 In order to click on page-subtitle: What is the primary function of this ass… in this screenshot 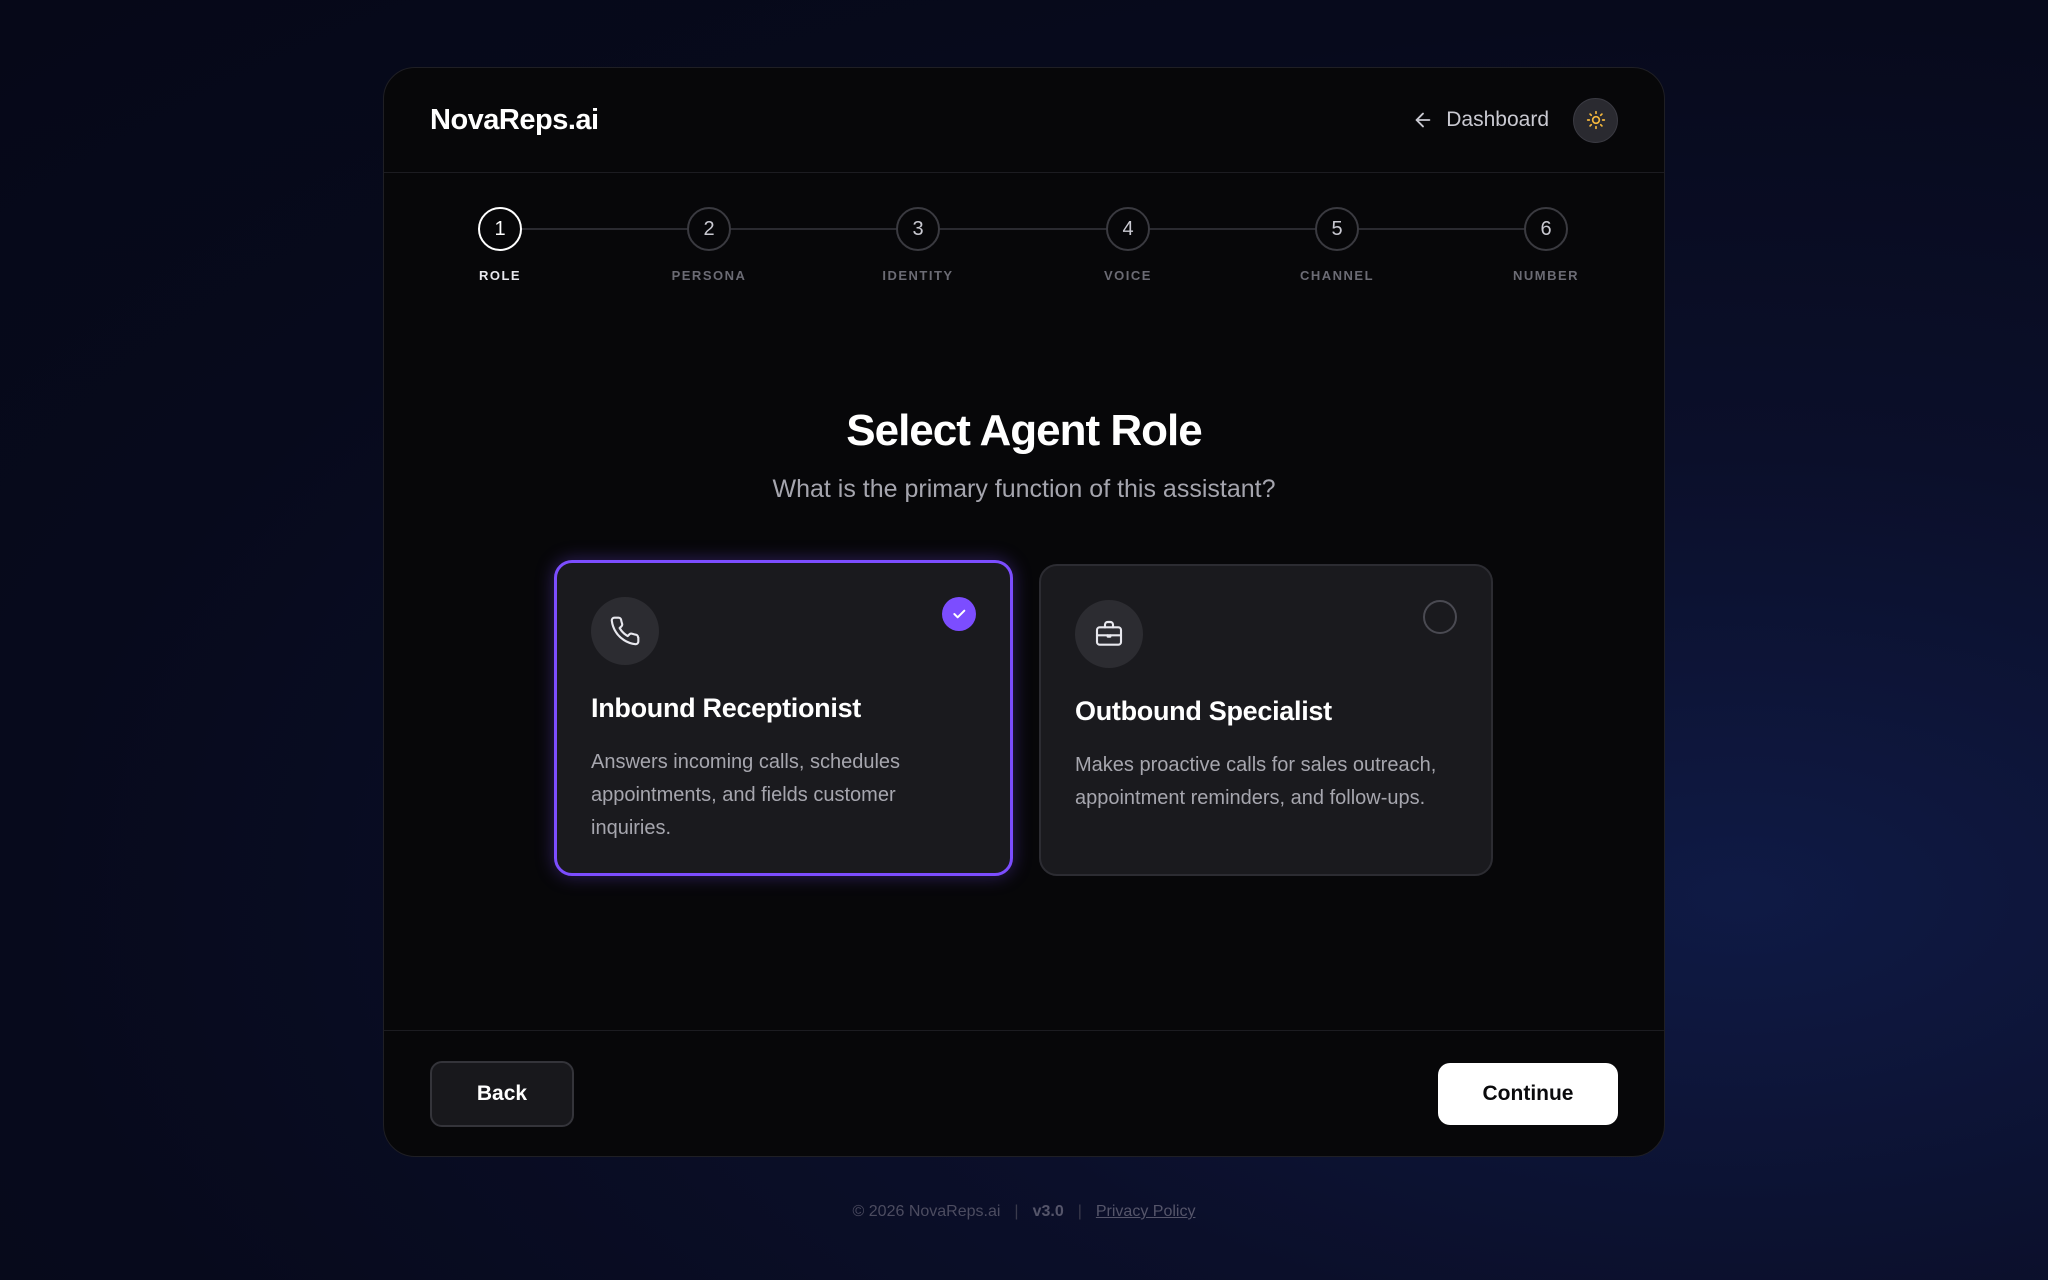, I will do `click(1024, 489)`.